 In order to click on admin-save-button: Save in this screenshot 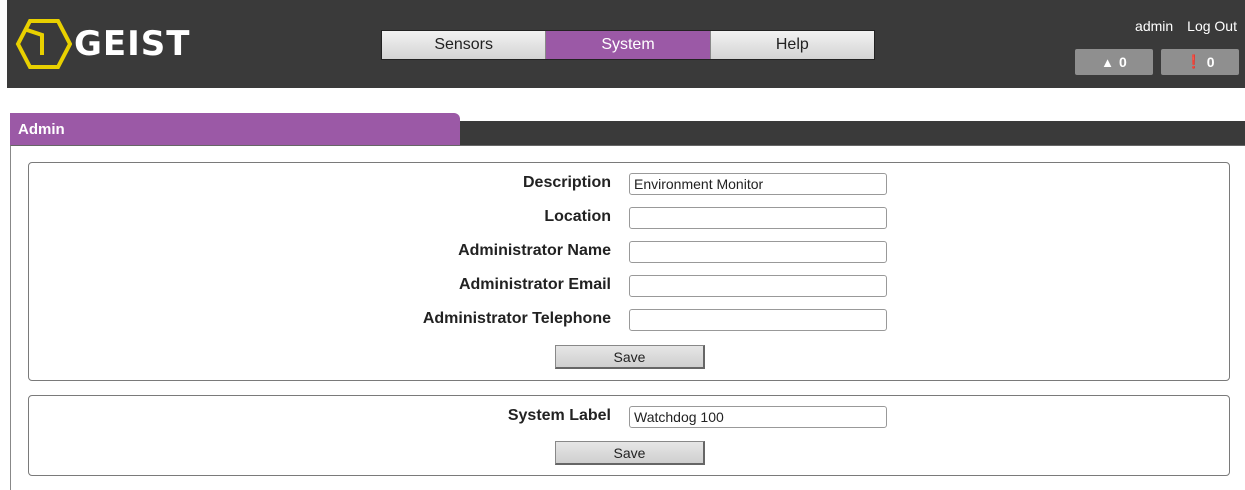, I will do `click(630, 357)`.